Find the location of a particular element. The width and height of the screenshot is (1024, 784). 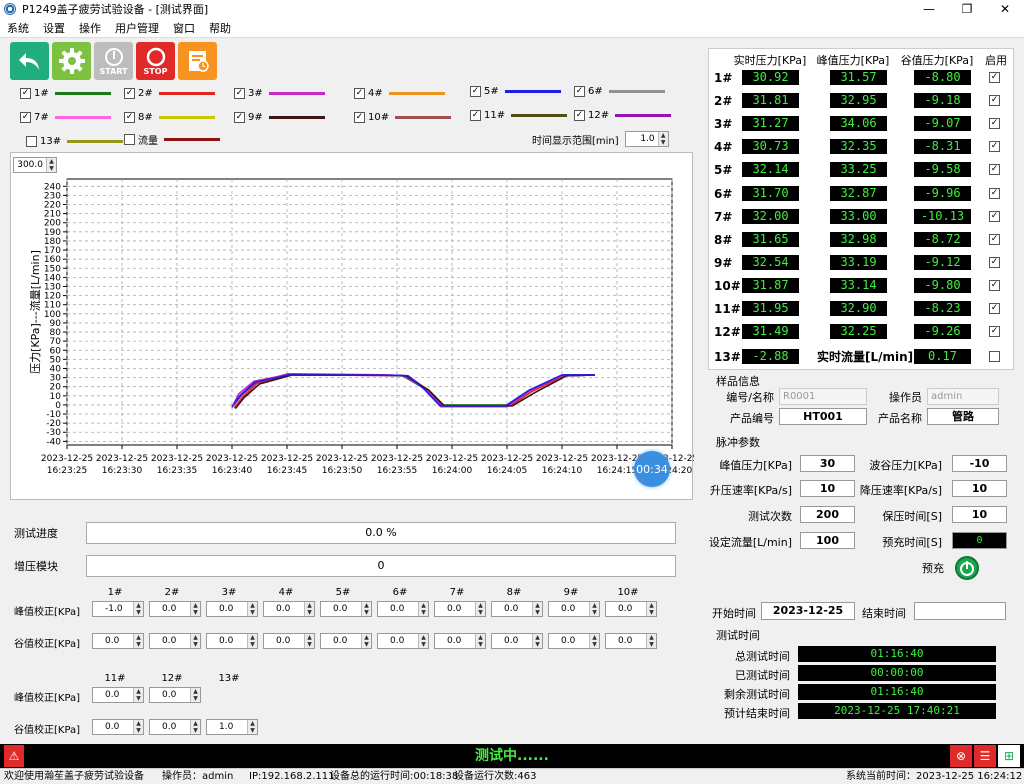

timer-badge: 00:34 is located at coordinates (652, 469).